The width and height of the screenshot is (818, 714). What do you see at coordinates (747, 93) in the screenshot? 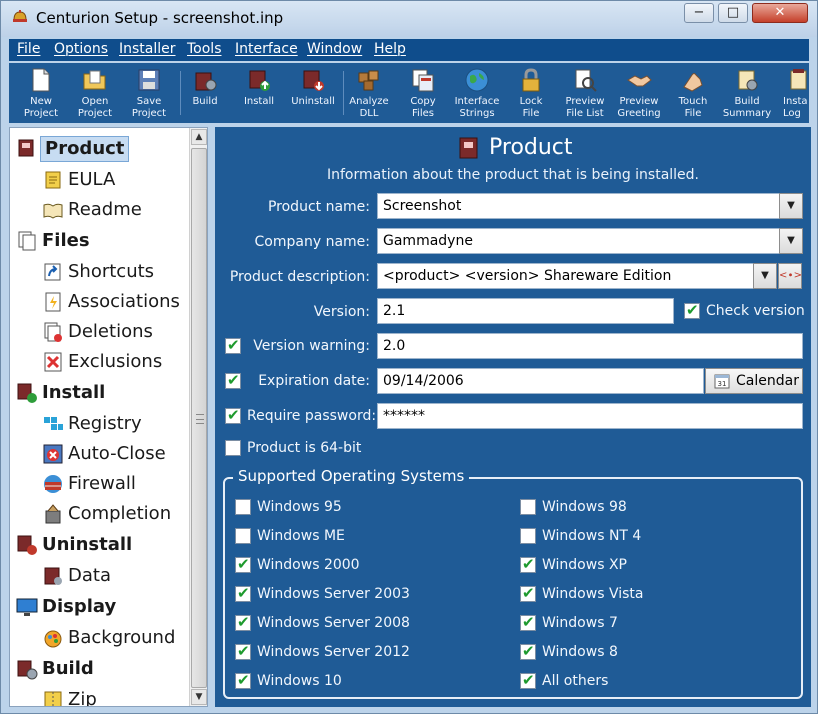
I see `build-summary-button: Build Summary` at bounding box center [747, 93].